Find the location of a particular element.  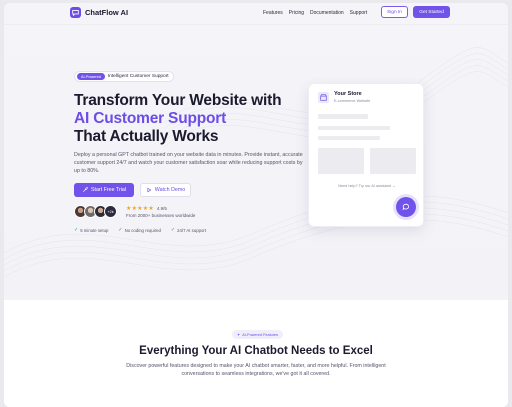

feature-item: ✓ 24/7 AI support is located at coordinates (188, 230).